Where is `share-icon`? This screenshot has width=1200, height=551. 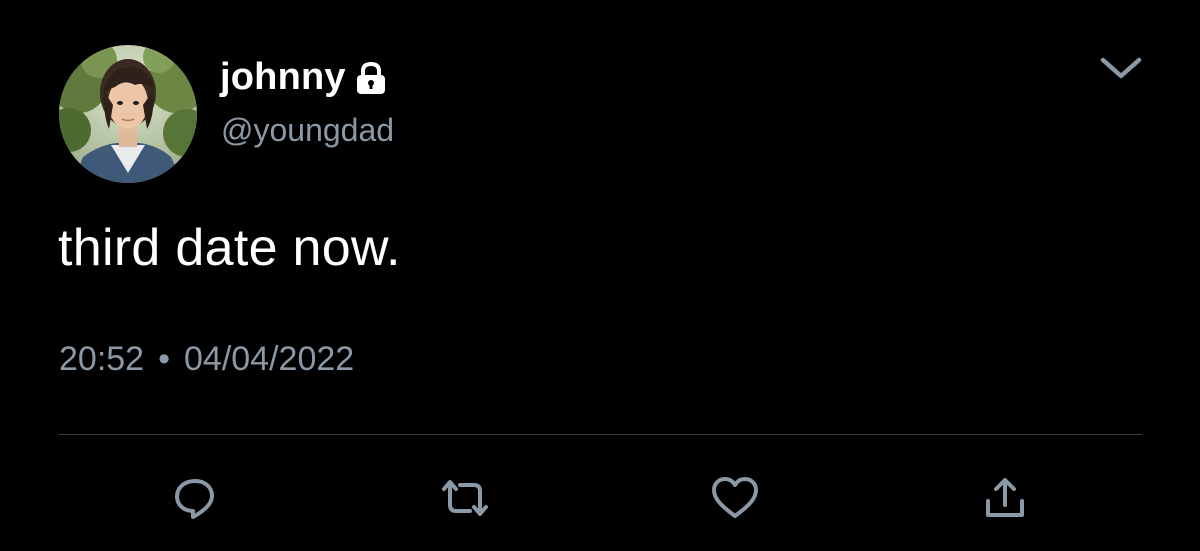
share-icon is located at coordinates (1005, 500).